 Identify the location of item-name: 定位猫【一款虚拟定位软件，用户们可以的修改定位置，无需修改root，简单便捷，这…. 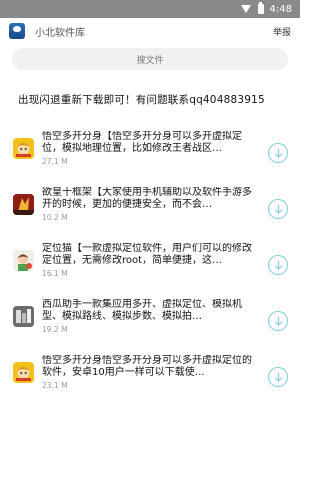
(147, 254).